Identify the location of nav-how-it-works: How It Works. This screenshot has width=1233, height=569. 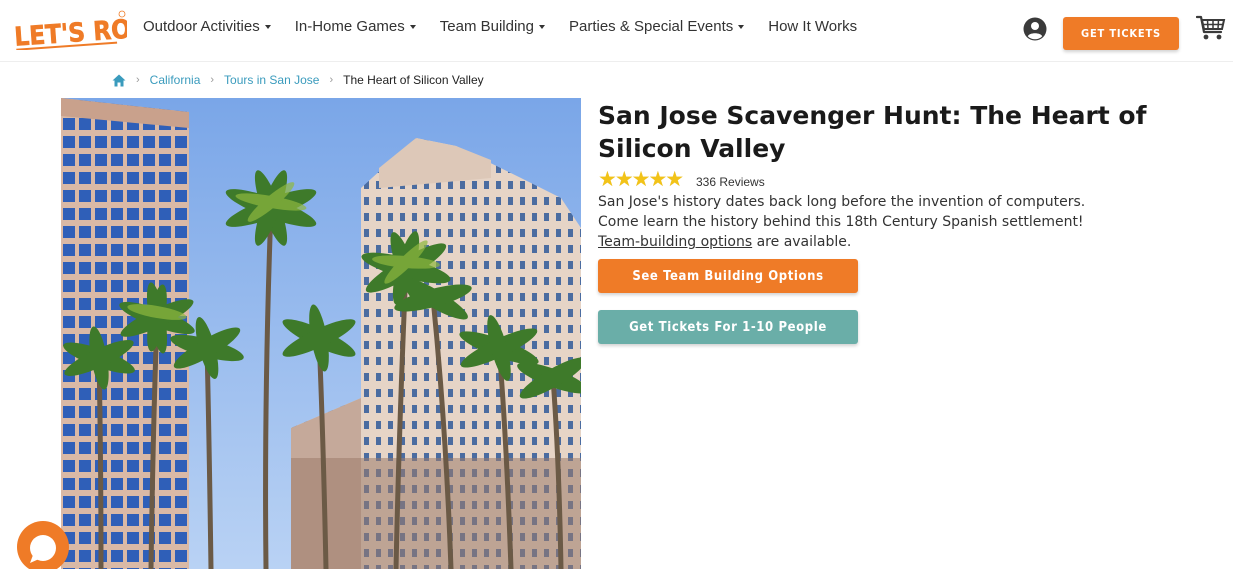
(812, 26).